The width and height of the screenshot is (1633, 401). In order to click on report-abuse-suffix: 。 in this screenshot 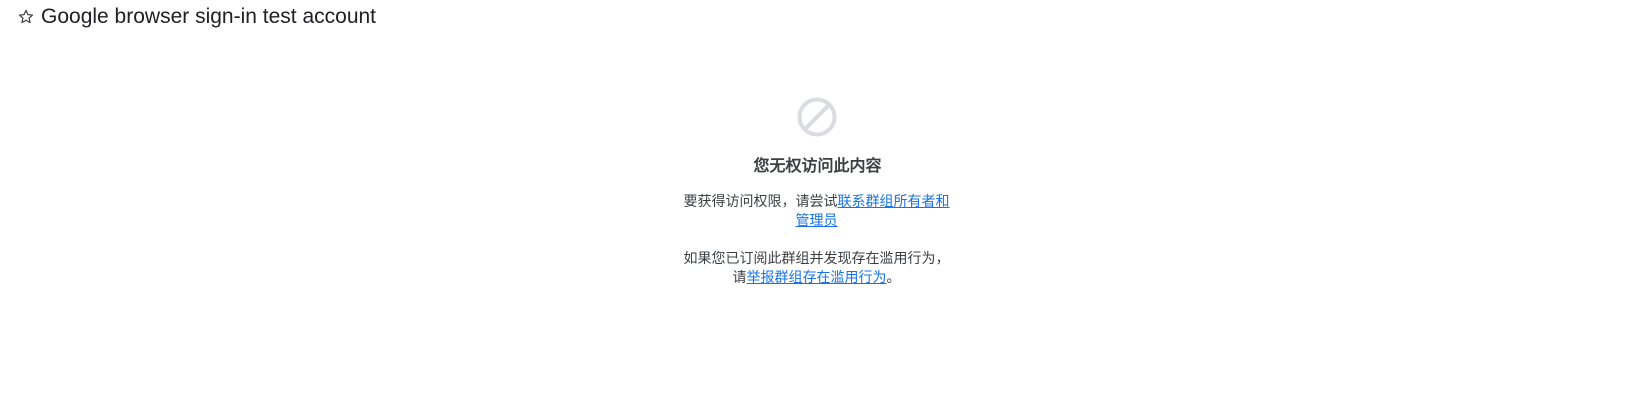, I will do `click(893, 277)`.